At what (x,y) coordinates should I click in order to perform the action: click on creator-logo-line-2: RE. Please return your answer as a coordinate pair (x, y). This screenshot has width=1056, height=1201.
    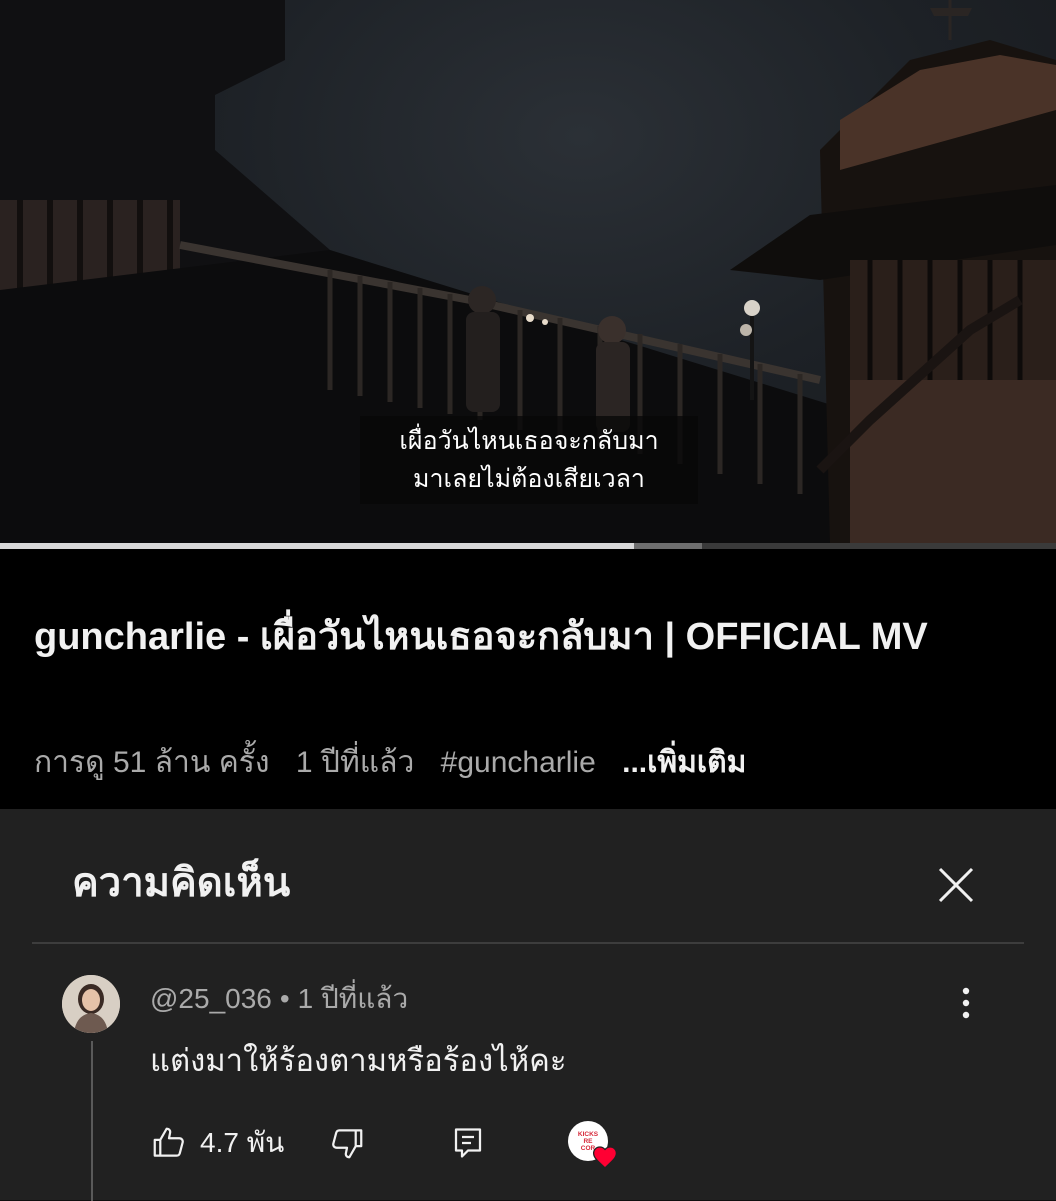
    Looking at the image, I should click on (588, 1141).